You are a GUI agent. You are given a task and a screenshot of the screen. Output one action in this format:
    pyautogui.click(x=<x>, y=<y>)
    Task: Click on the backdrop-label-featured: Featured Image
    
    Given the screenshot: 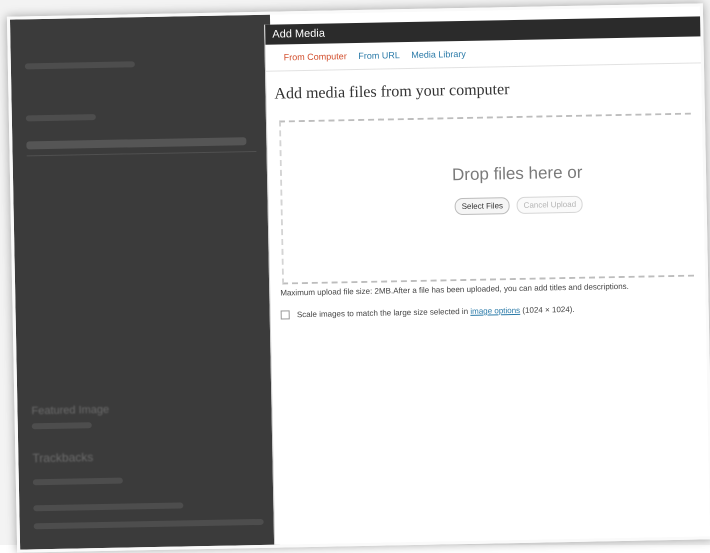 What is the action you would take?
    pyautogui.click(x=70, y=410)
    